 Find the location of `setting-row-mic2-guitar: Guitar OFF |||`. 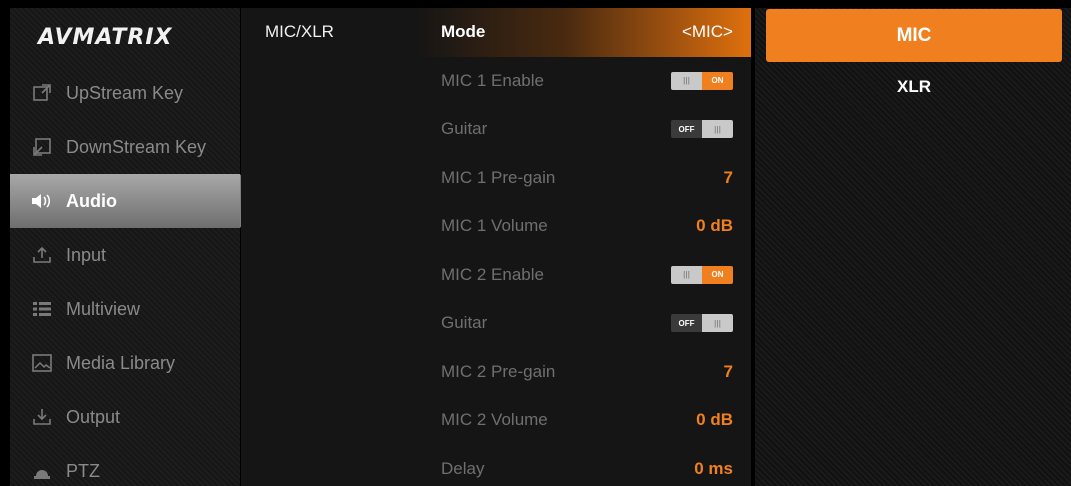

setting-row-mic2-guitar: Guitar OFF ||| is located at coordinates (583, 323).